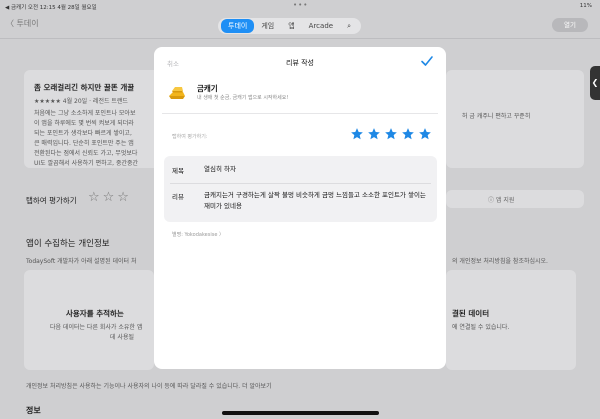  I want to click on status-left: ◀ 금캐기 오전 12:15 4월 28일 월요일, so click(51, 8).